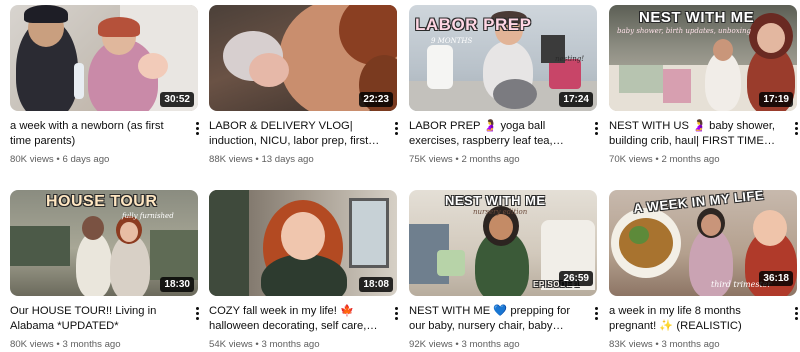 This screenshot has height=352, width=800. I want to click on thumbnail-overlay-title: HOUSE TOUR, so click(102, 201).